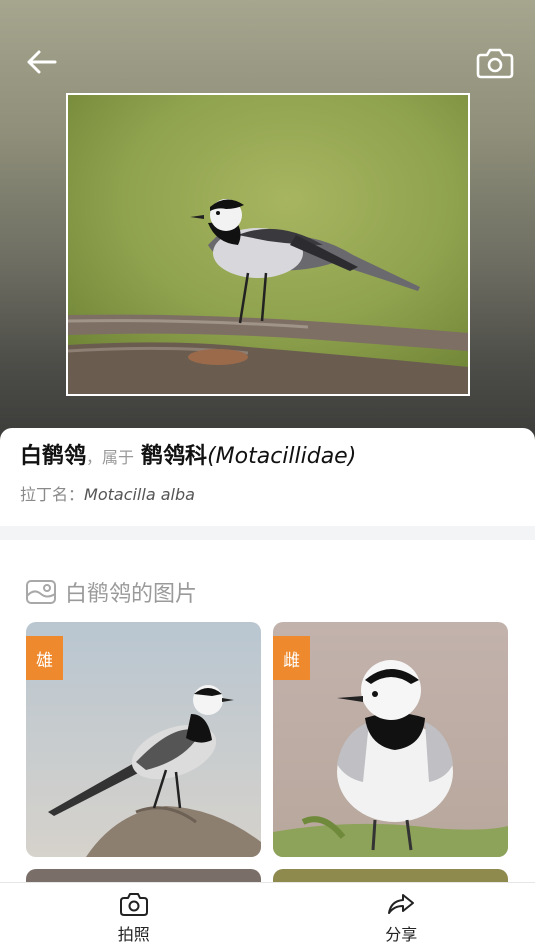  What do you see at coordinates (390, 739) in the screenshot?
I see `gallery-item-female: 雌` at bounding box center [390, 739].